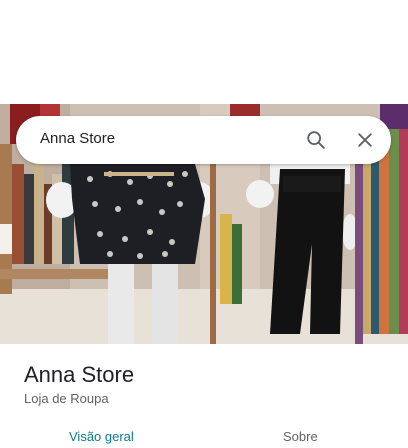  Describe the element at coordinates (79, 374) in the screenshot. I see `place-title: Anna Store` at that location.